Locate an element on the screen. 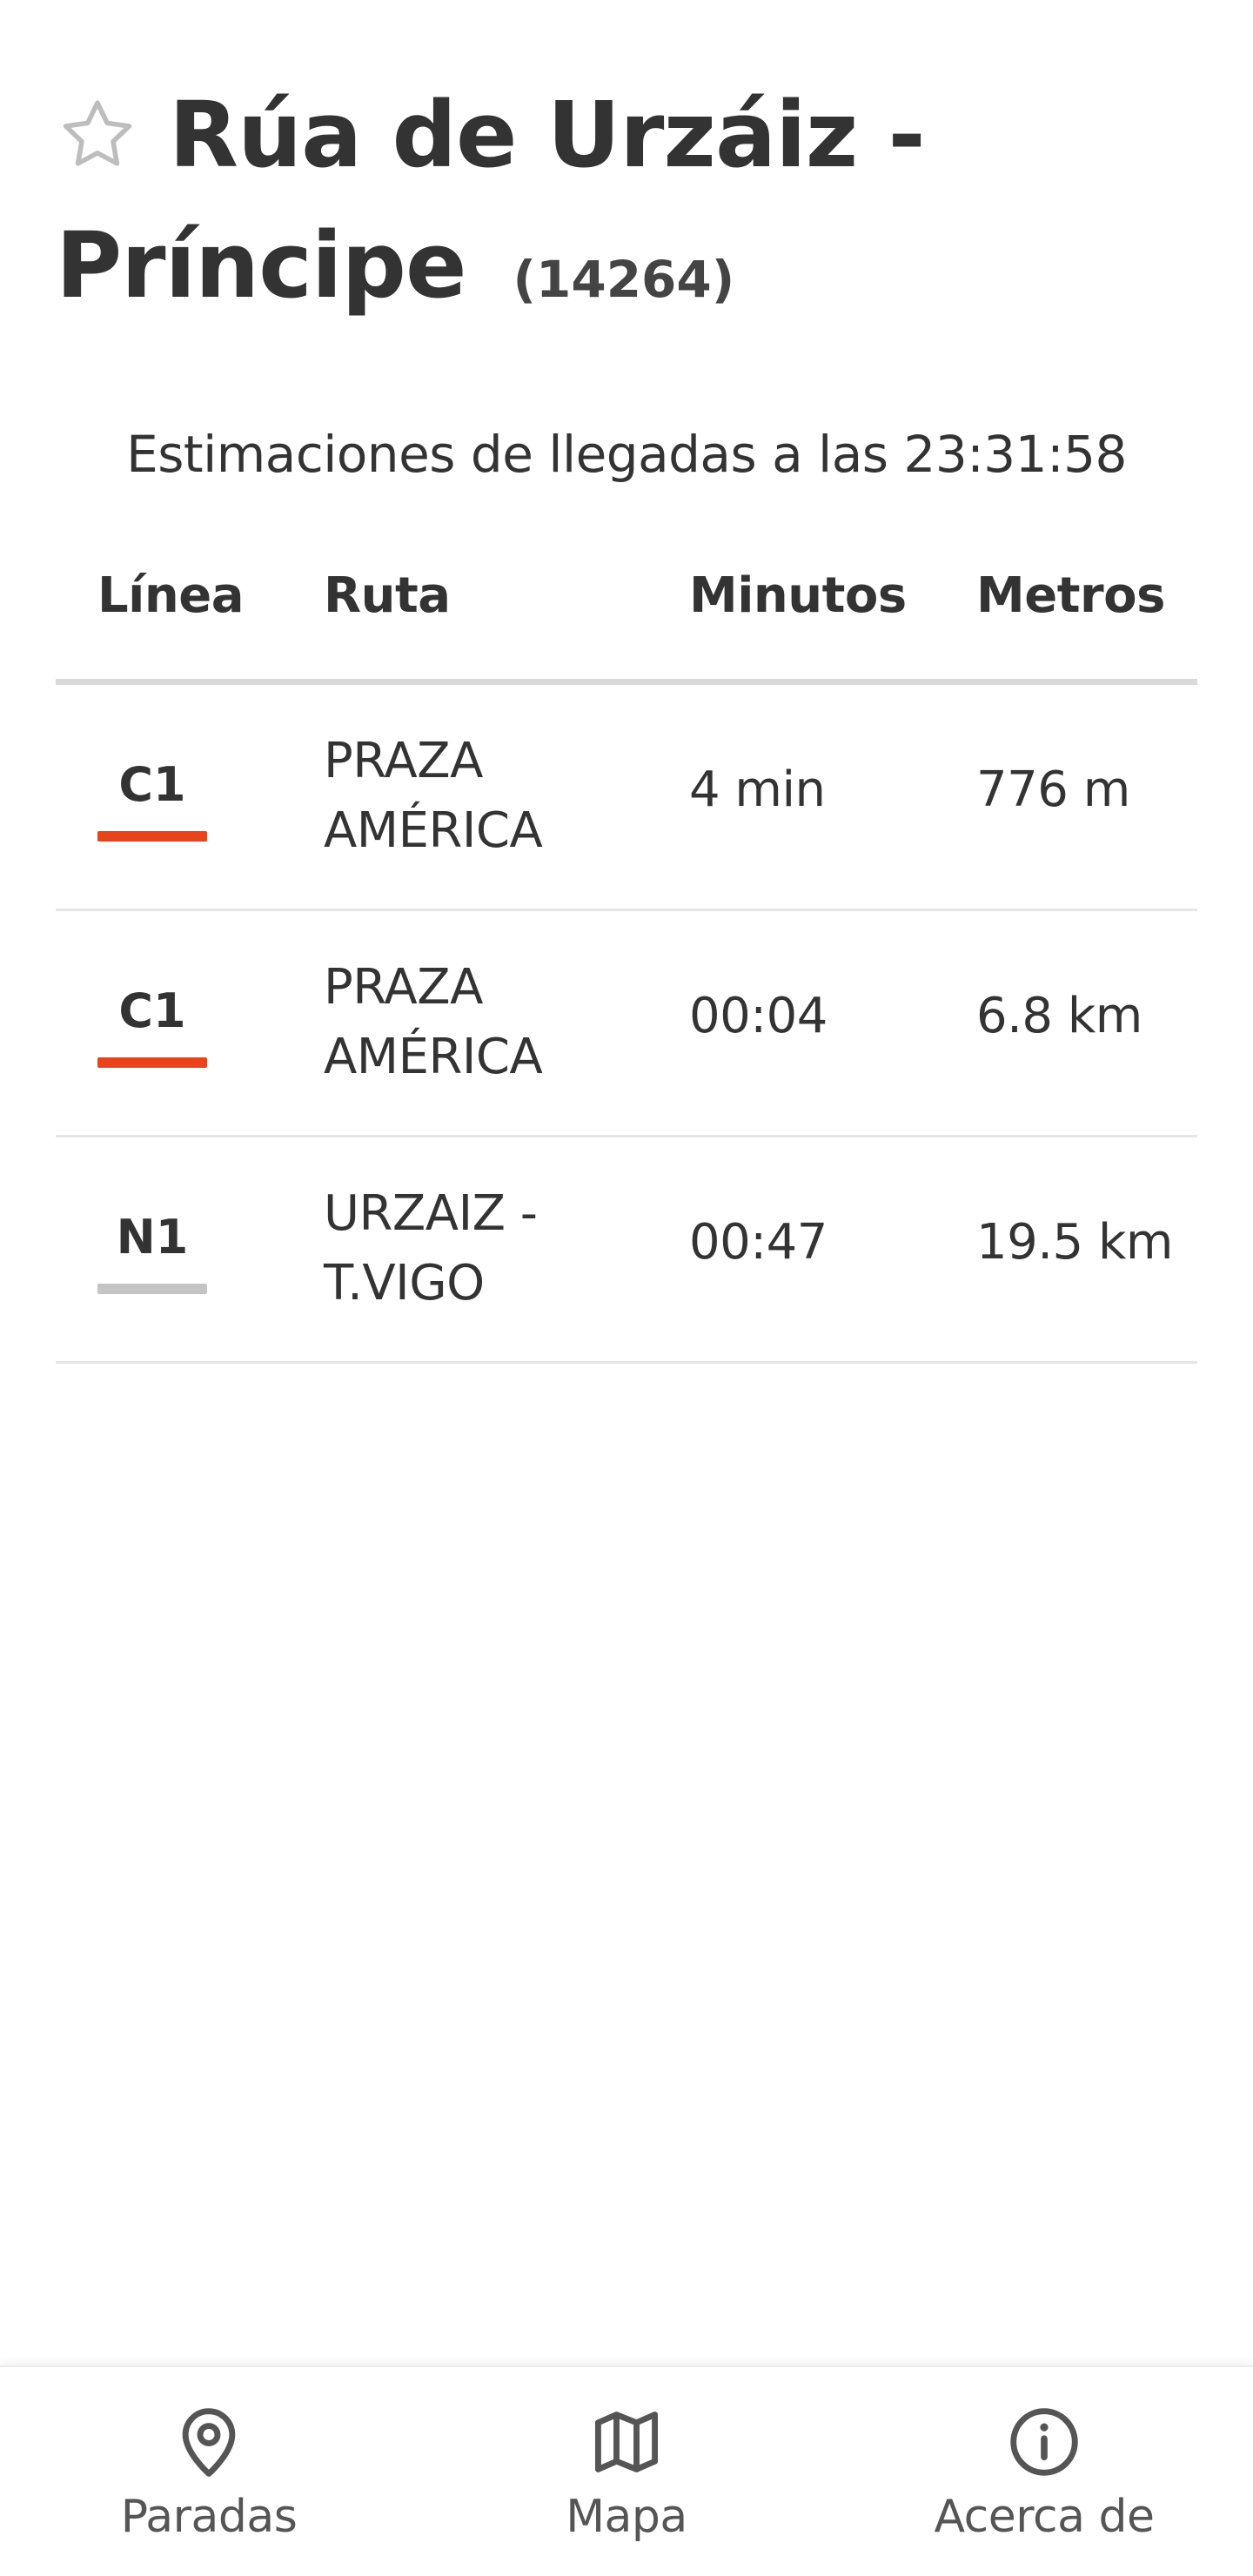 This screenshot has height=2576, width=1253. arrival-minutes: 00:47 is located at coordinates (758, 1243).